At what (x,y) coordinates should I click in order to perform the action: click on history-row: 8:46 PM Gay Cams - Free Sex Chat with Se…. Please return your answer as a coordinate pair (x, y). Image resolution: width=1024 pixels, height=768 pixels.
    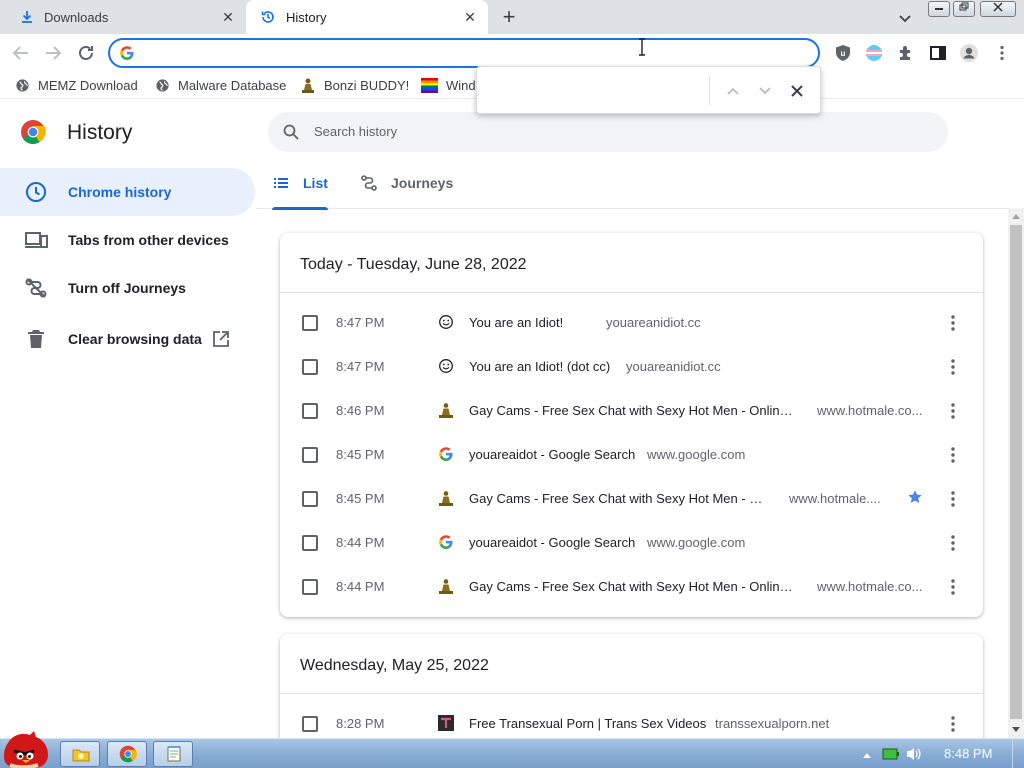
    Looking at the image, I should click on (631, 411).